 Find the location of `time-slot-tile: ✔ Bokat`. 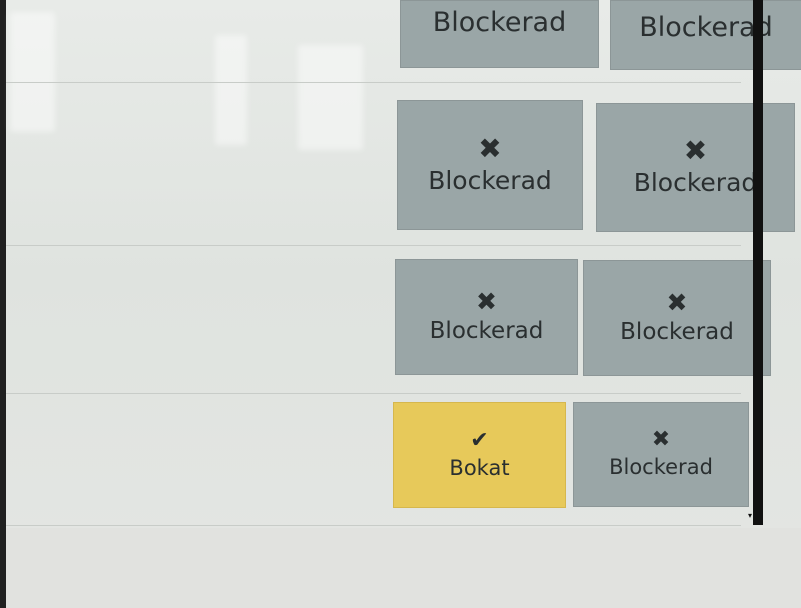

time-slot-tile: ✔ Bokat is located at coordinates (479, 455).